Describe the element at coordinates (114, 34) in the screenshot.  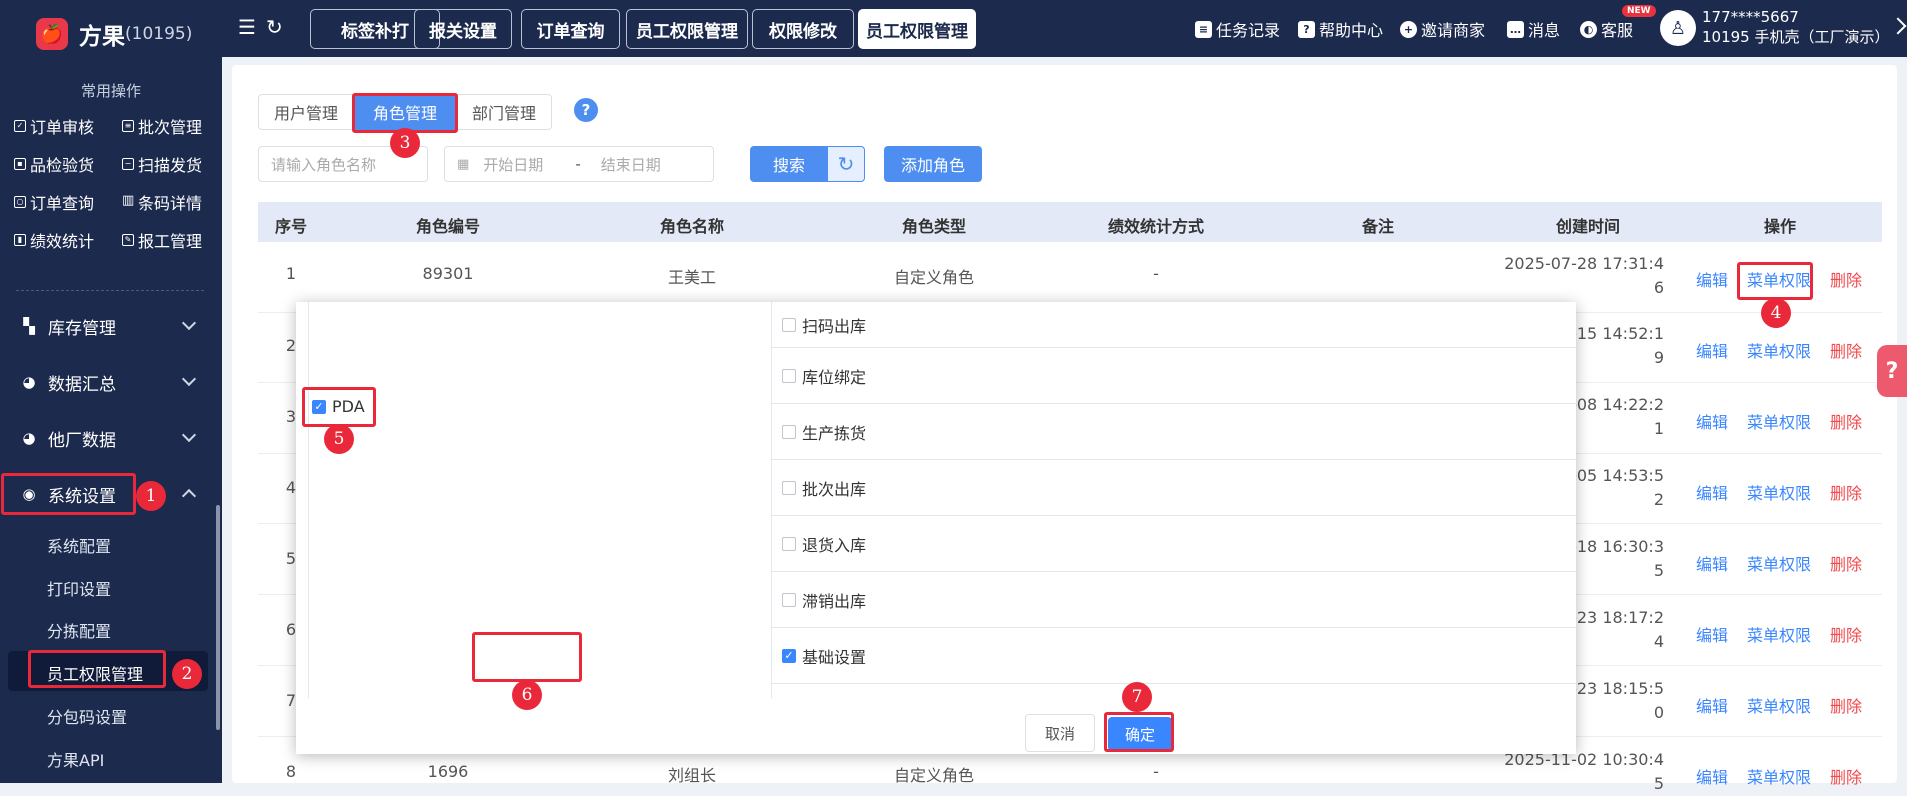
I see `logo: 🍎 方果 (10195)` at that location.